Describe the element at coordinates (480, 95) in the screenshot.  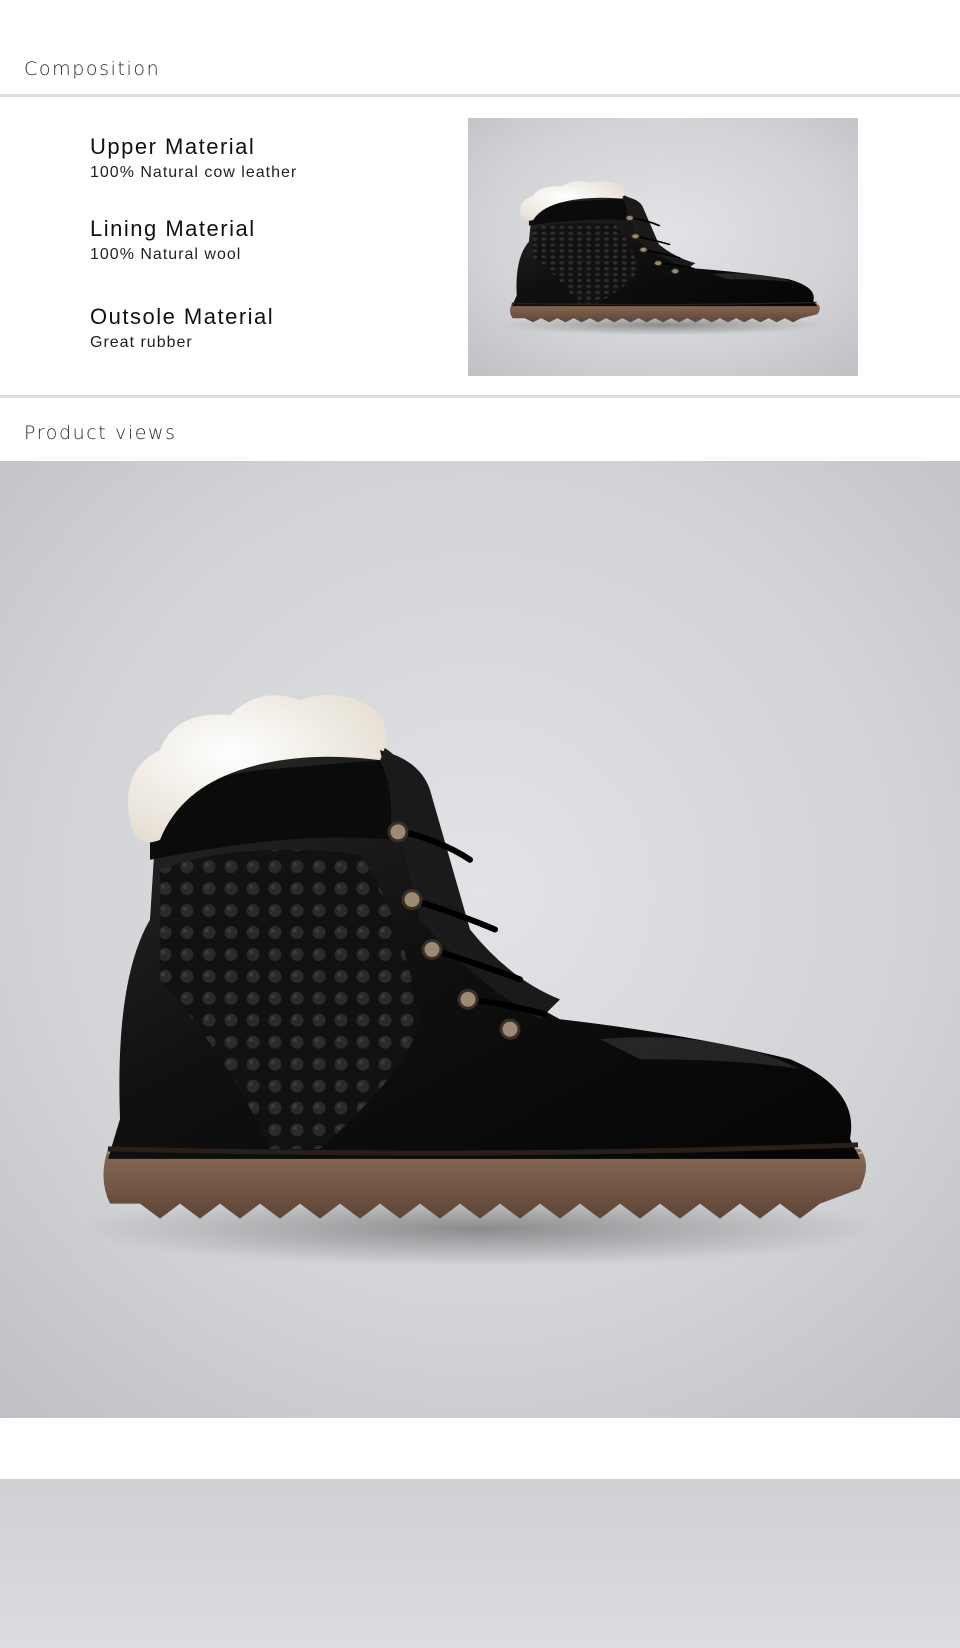
I see `composition-divider-top` at that location.